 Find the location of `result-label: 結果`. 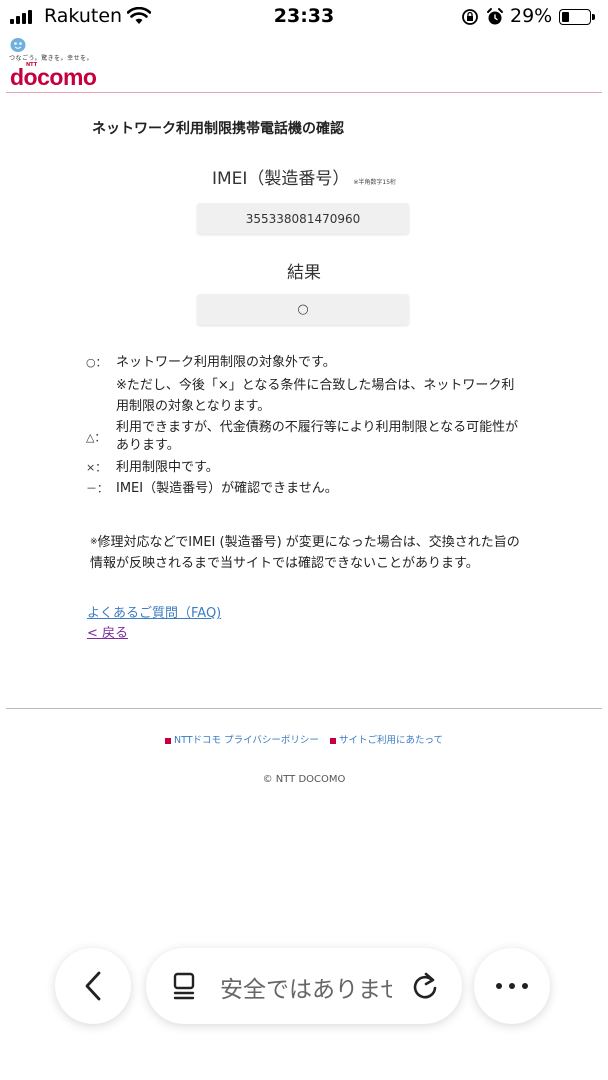

result-label: 結果 is located at coordinates (304, 273).